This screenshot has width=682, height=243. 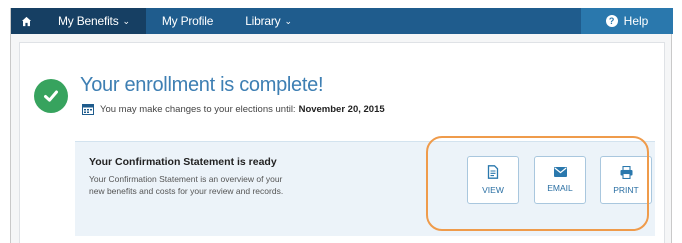 I want to click on success-check-icon, so click(x=51, y=96).